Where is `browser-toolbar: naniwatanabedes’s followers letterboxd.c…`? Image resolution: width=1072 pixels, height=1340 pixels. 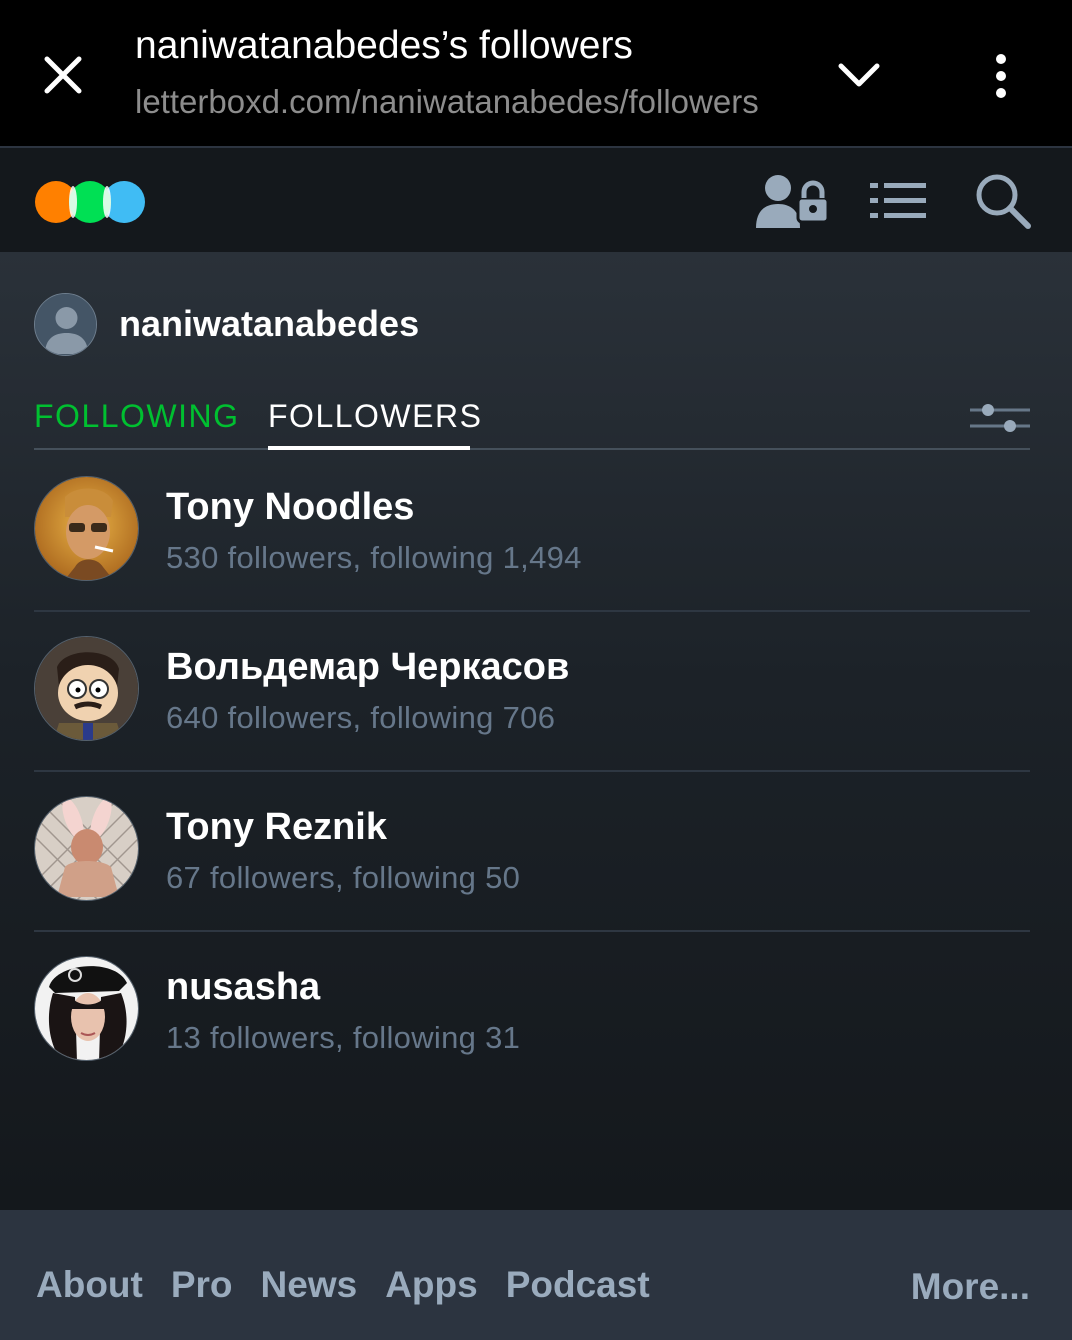 browser-toolbar: naniwatanabedes’s followers letterboxd.c… is located at coordinates (536, 73).